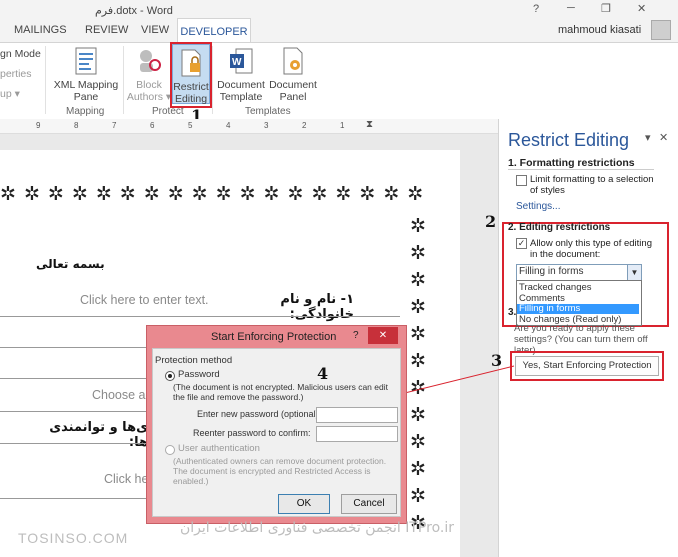  Describe the element at coordinates (170, 376) in the screenshot. I see `password-radio` at that location.